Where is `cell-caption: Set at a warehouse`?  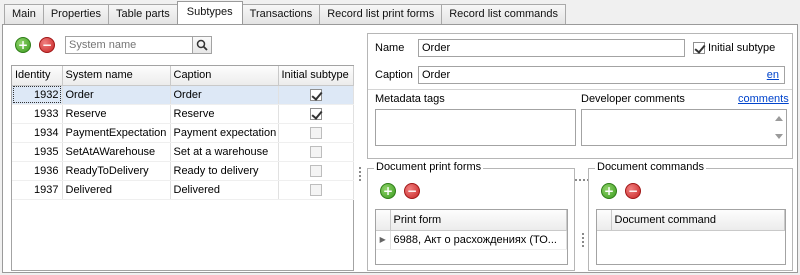
cell-caption: Set at a warehouse is located at coordinates (224, 152).